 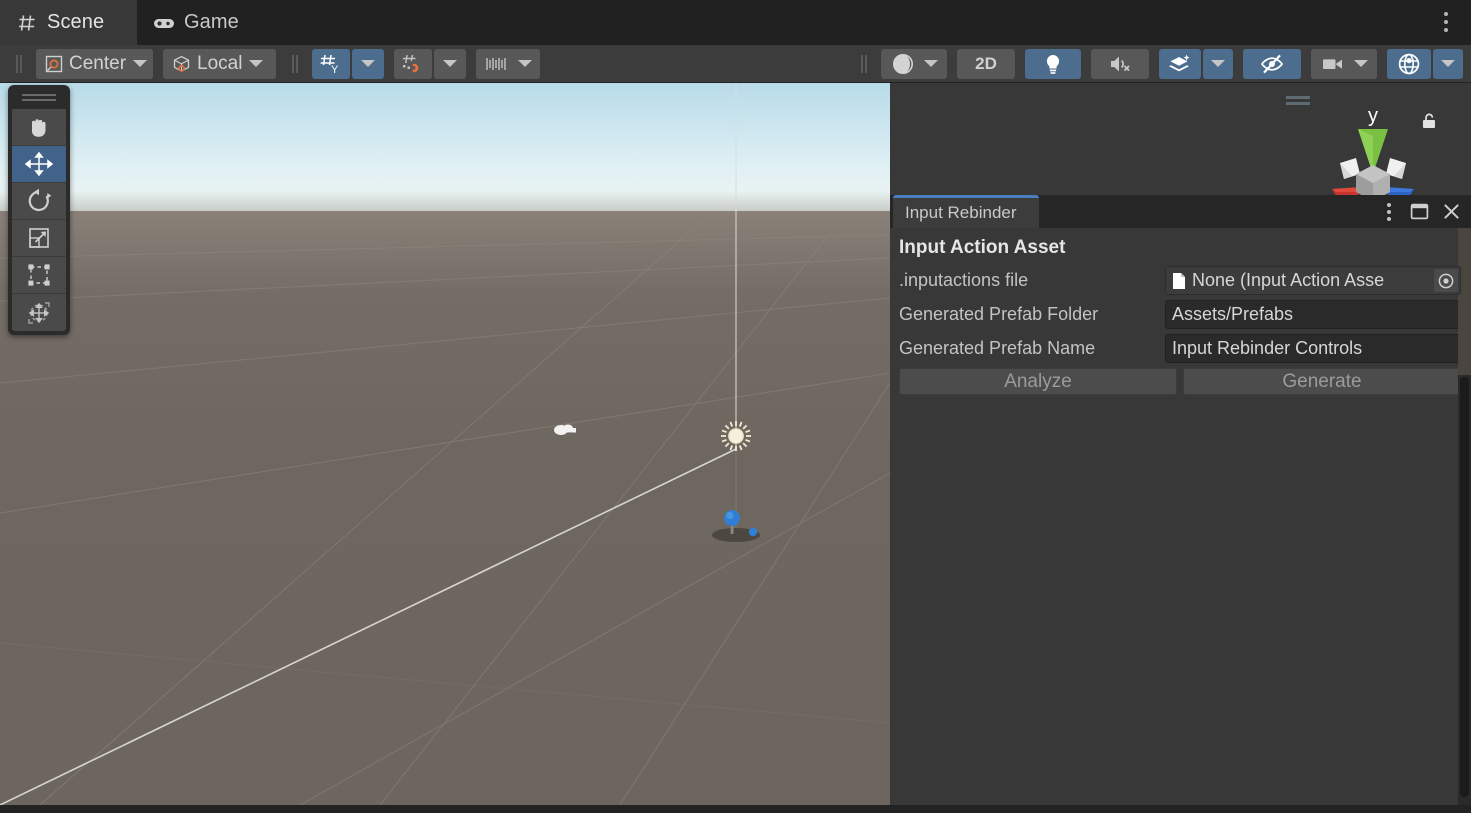 What do you see at coordinates (1373, 148) in the screenshot?
I see `scene-orientation-gizmo: y` at bounding box center [1373, 148].